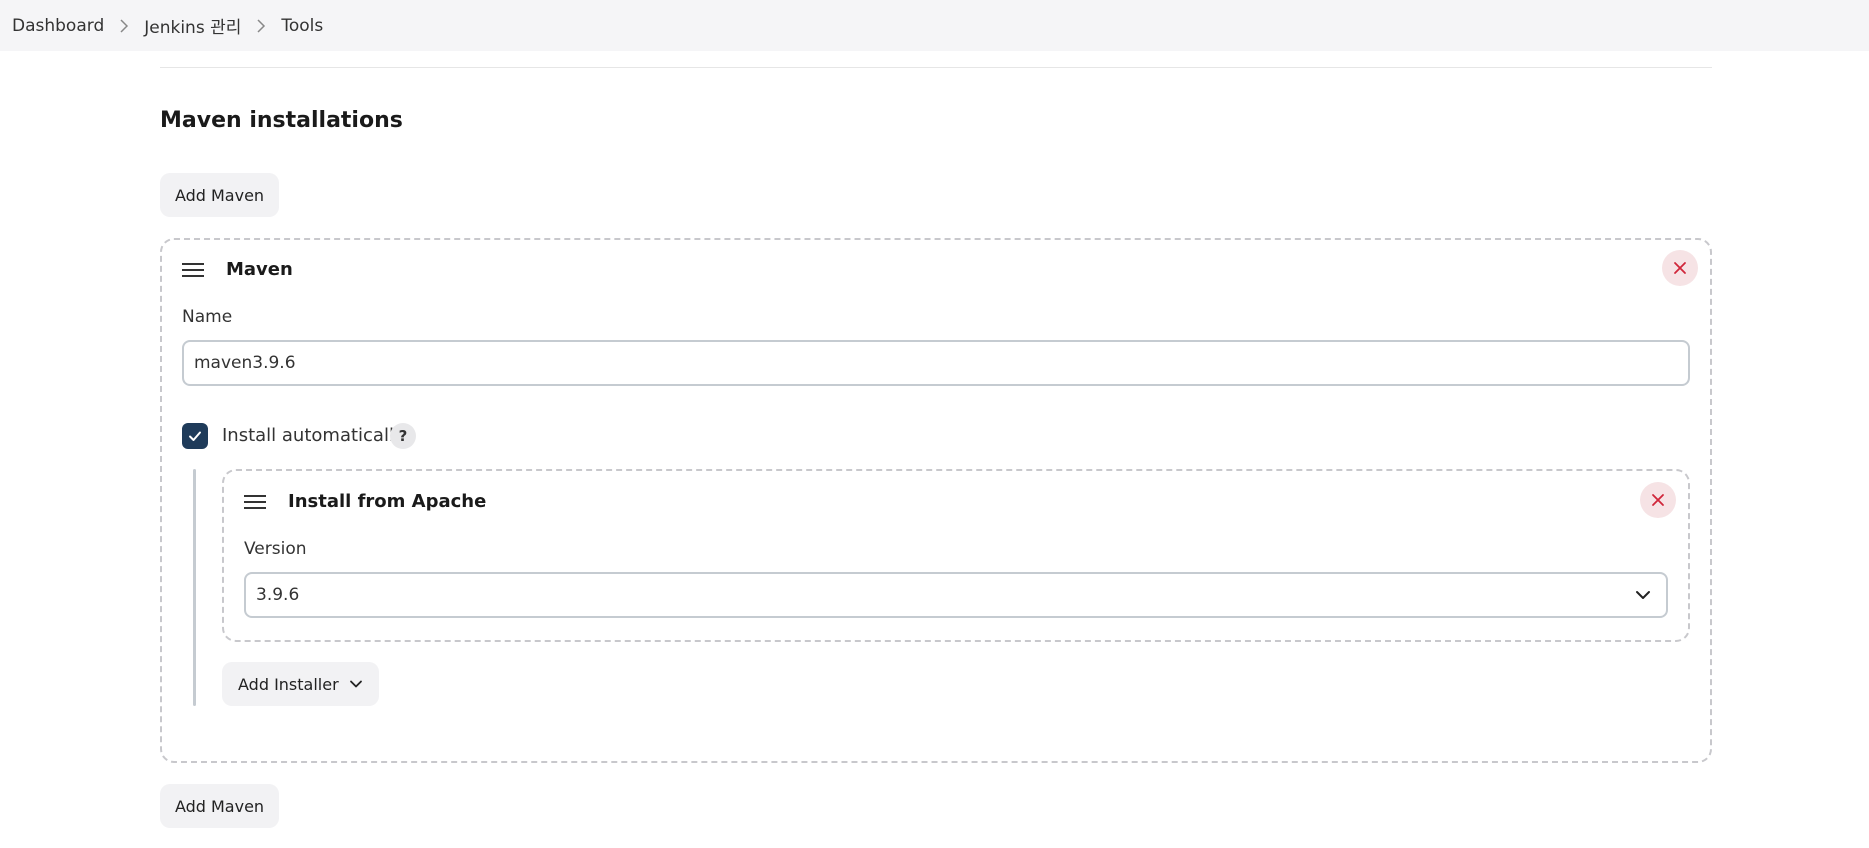 The image size is (1869, 848). Describe the element at coordinates (281, 120) in the screenshot. I see `section-title: Maven installations` at that location.